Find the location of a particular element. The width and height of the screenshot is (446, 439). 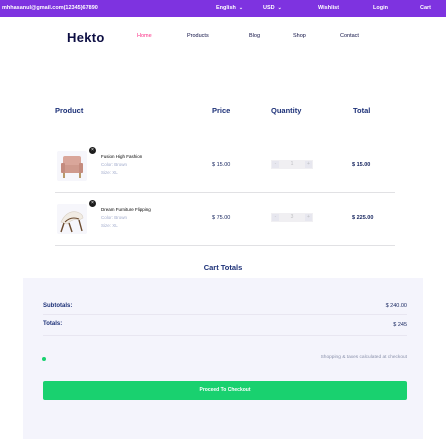

header-product: Product is located at coordinates (69, 110).